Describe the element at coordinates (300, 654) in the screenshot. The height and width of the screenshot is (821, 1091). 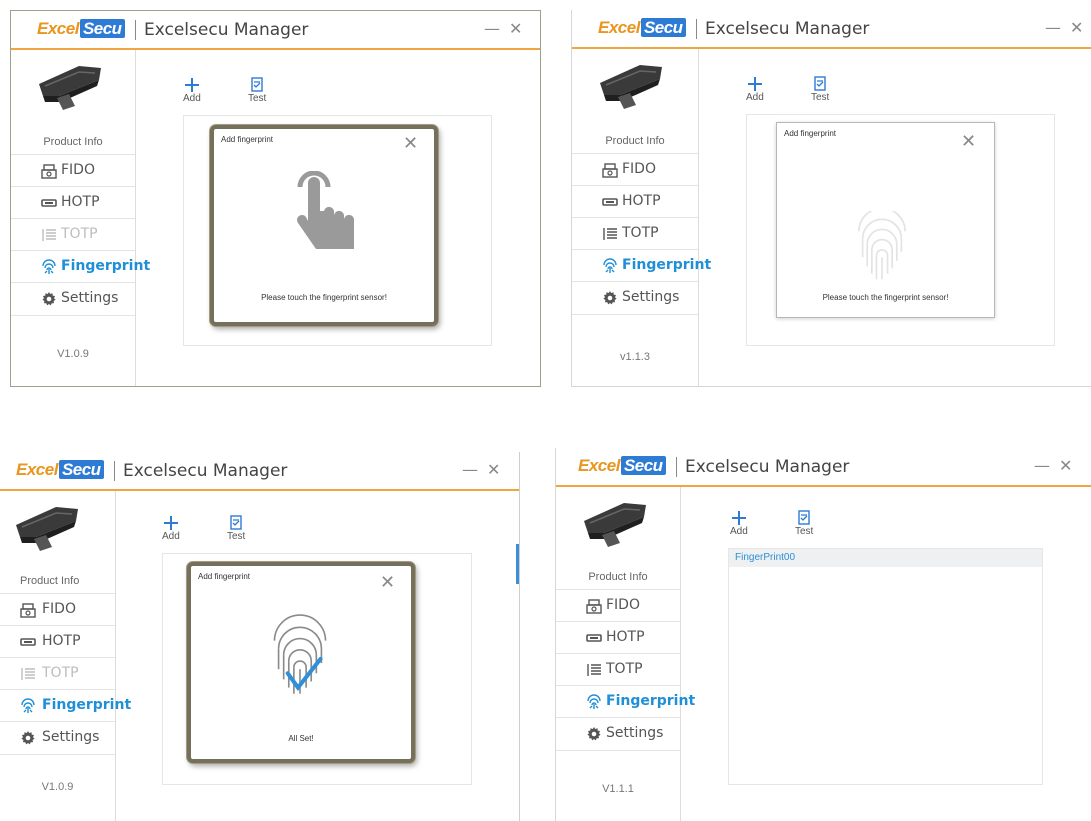
I see `fingerprint-check-icon` at that location.